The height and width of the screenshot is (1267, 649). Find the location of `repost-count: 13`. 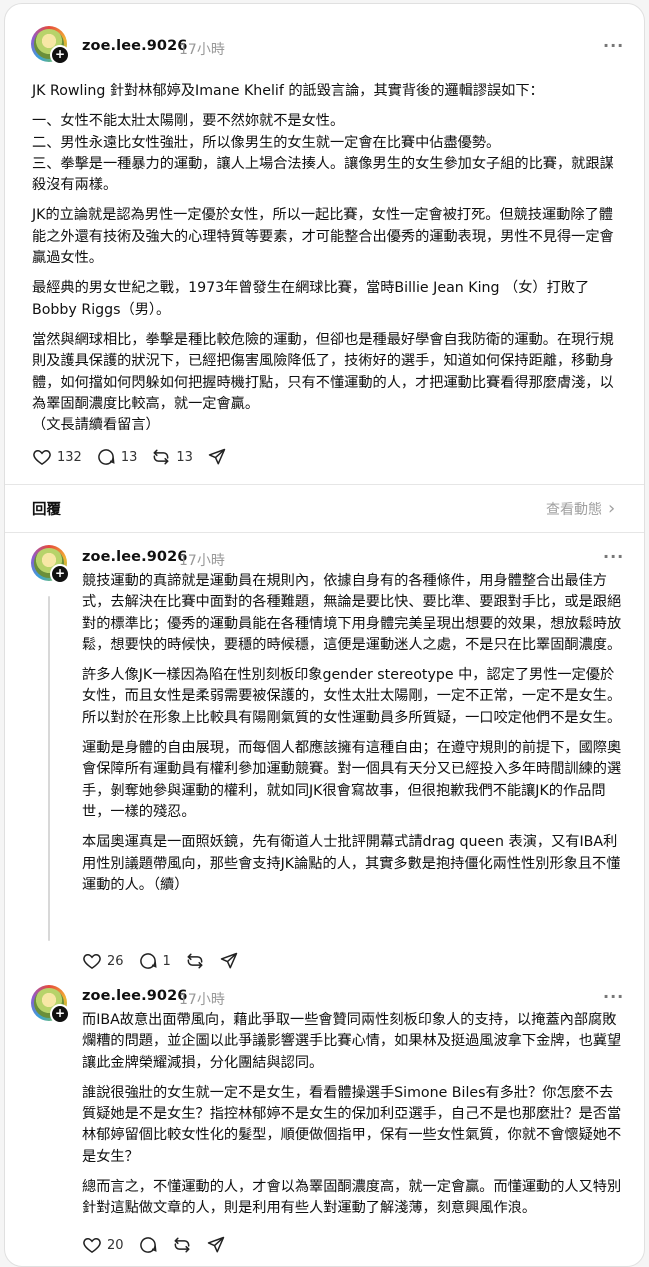

repost-count: 13 is located at coordinates (184, 457).